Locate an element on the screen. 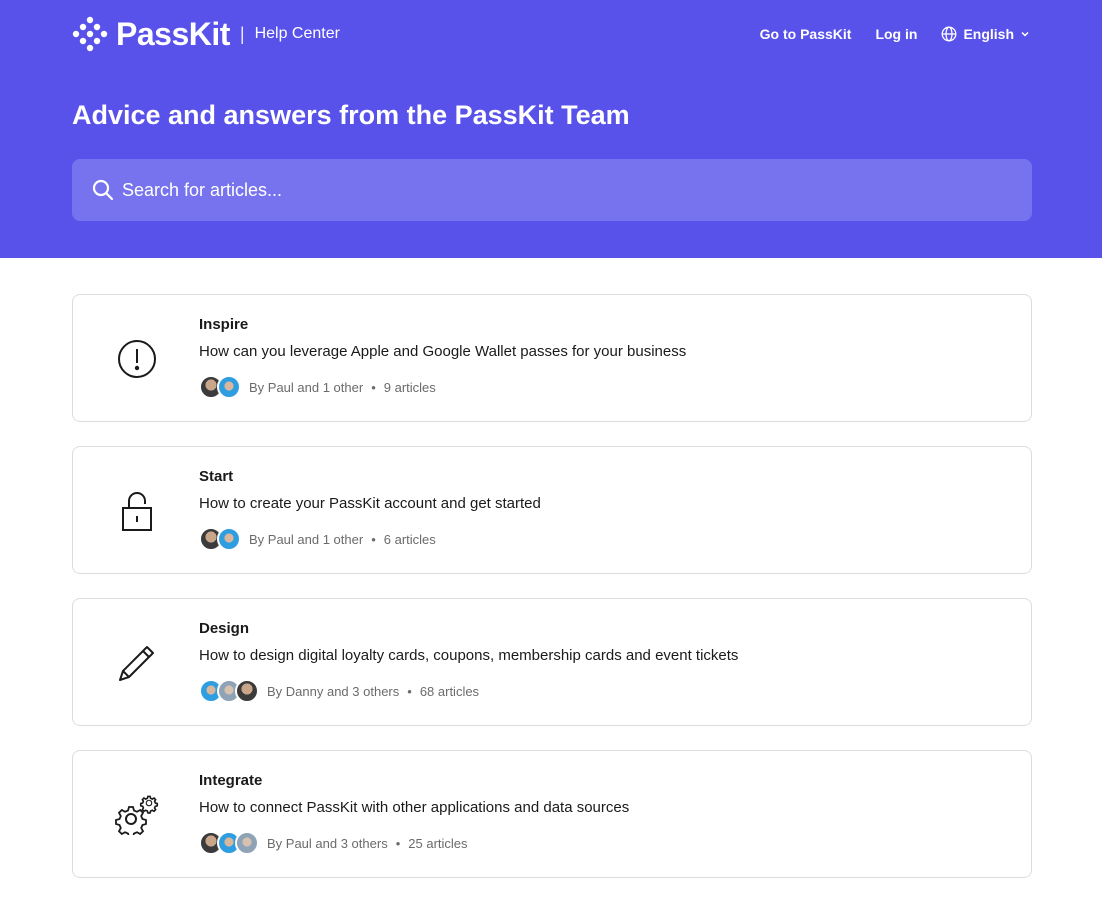  go-to-passkit-link: Go to PassKit is located at coordinates (806, 34).